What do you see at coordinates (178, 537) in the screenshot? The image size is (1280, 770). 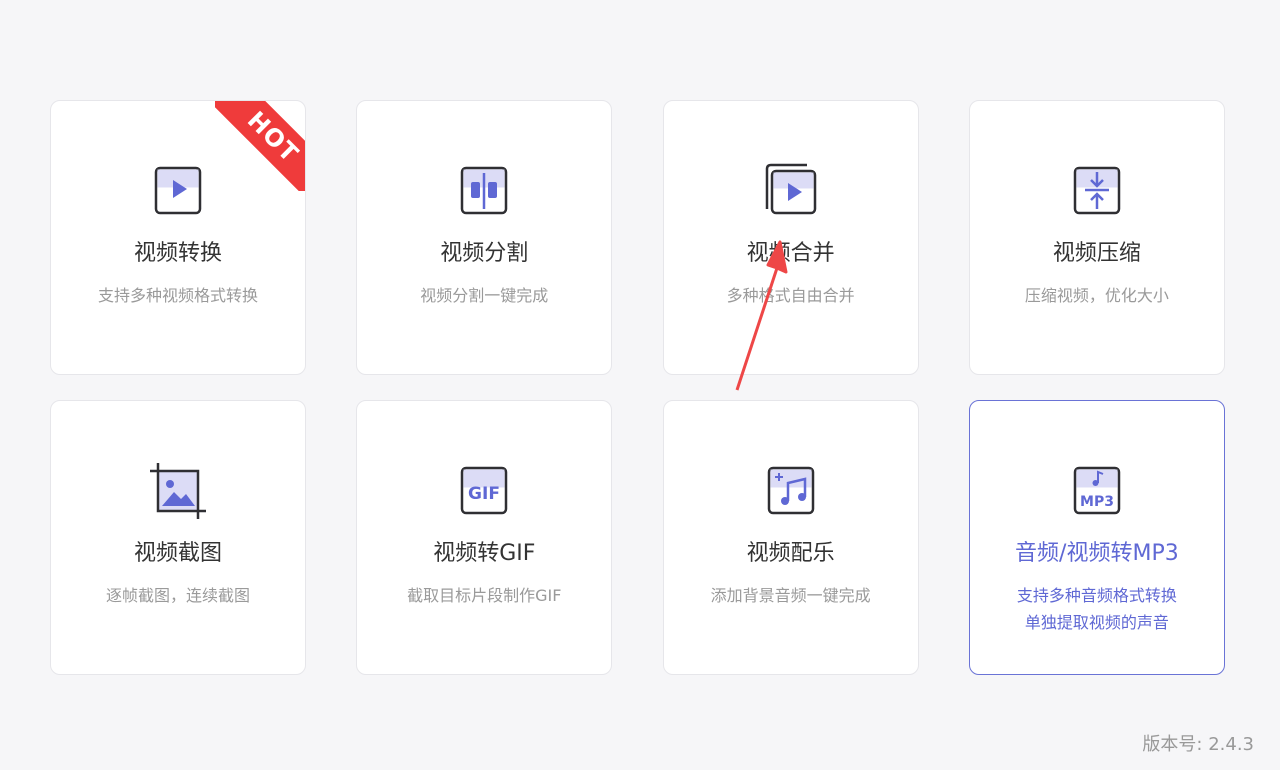 I see `card-video-screenshot: 视频截图 逐帧截图，连续截图` at bounding box center [178, 537].